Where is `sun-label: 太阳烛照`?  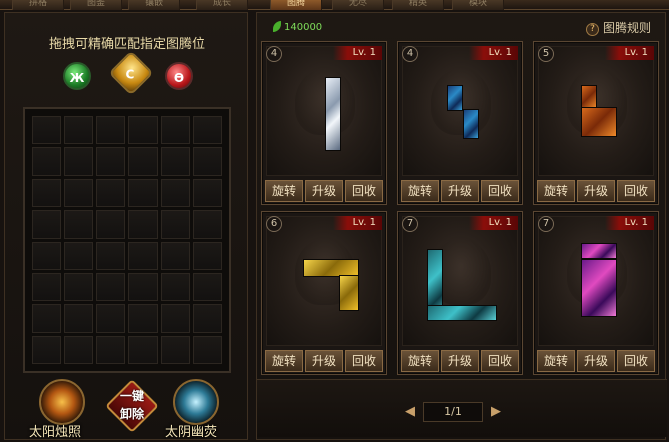
sun-label: 太阳烛照 is located at coordinates (55, 430).